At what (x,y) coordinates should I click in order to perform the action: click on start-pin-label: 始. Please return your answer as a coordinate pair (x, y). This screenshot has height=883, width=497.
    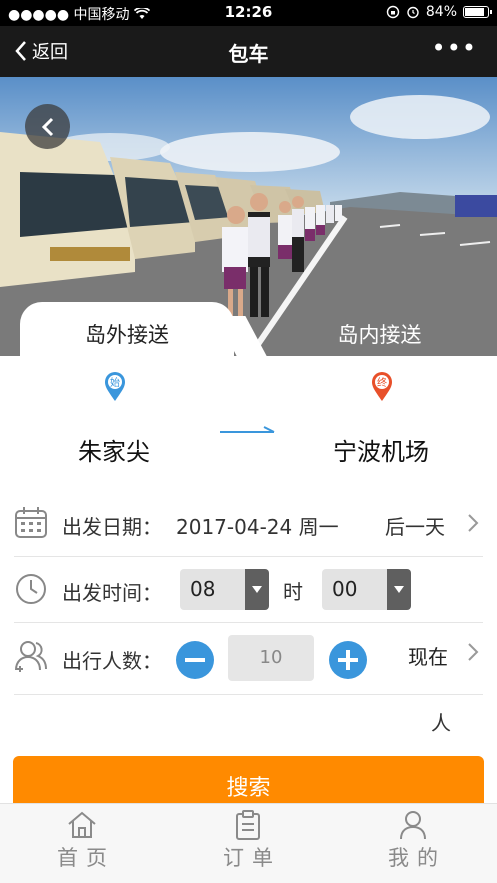
    Looking at the image, I should click on (115, 382).